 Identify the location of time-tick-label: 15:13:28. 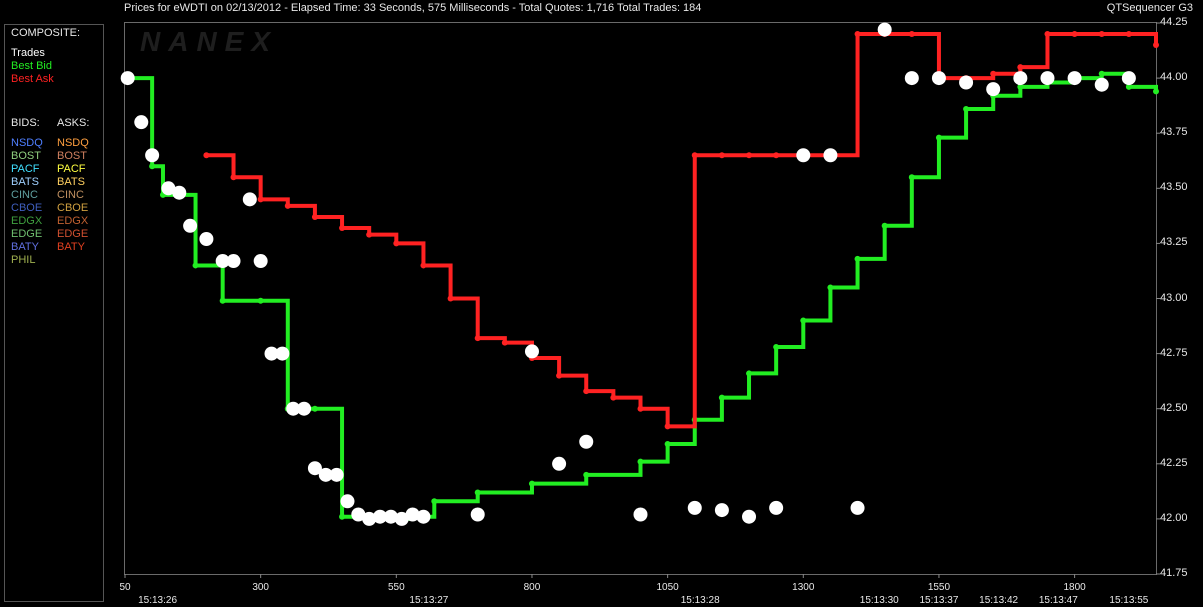
(700, 600).